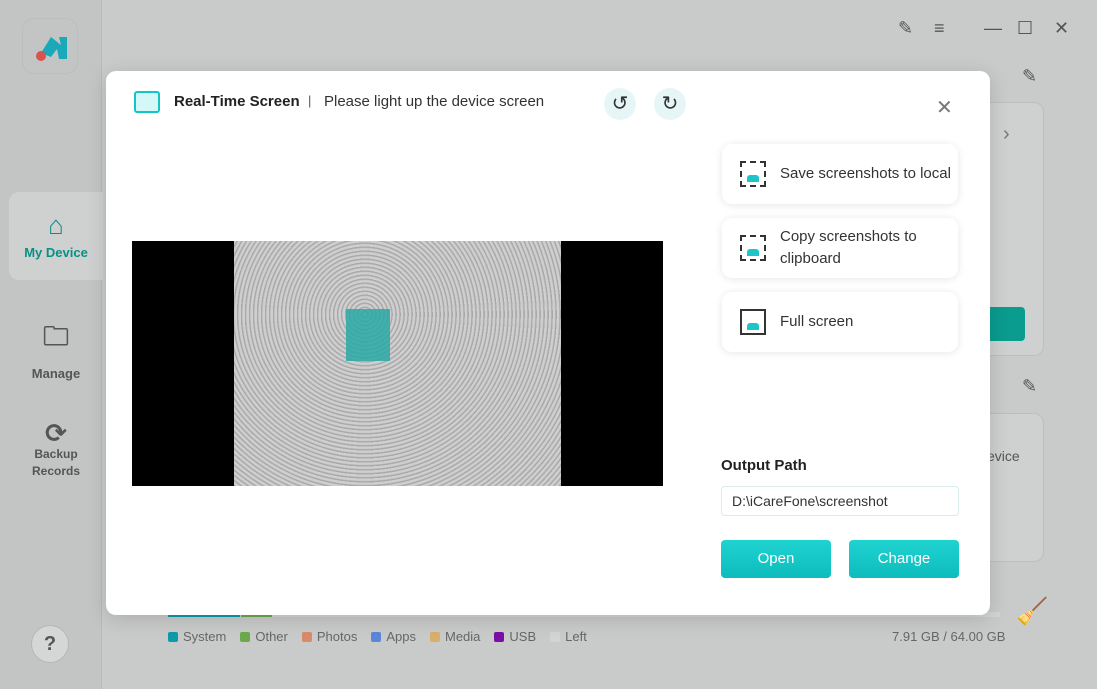 The height and width of the screenshot is (689, 1097). I want to click on change-button: Change, so click(904, 559).